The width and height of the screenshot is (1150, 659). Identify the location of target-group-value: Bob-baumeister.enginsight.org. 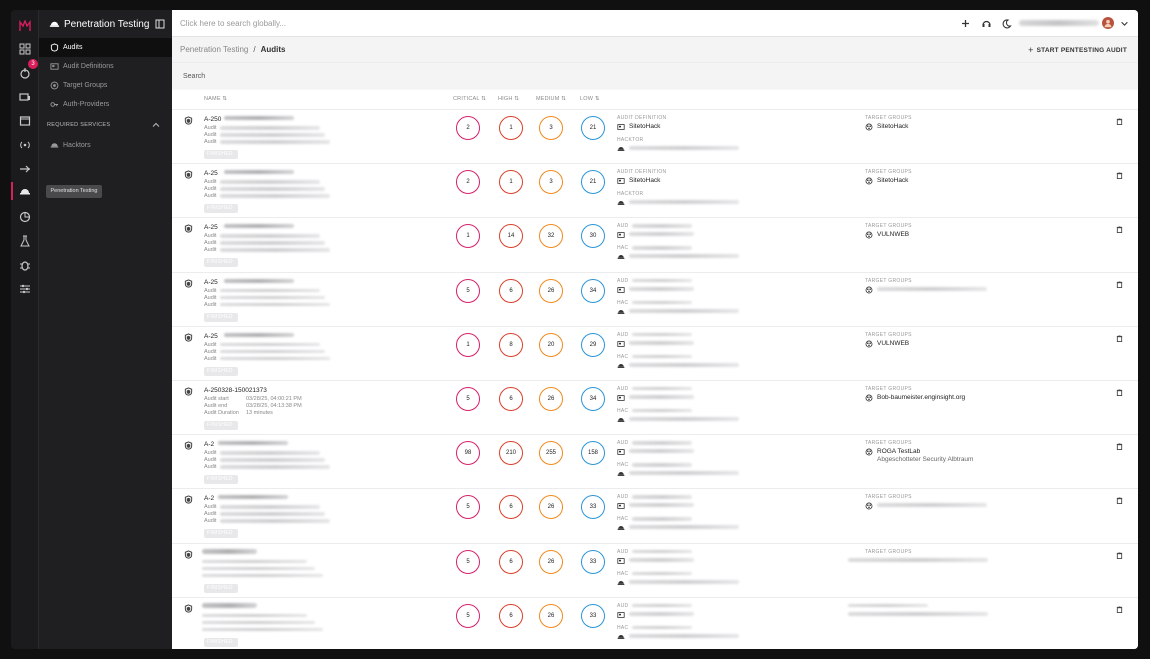
(921, 397).